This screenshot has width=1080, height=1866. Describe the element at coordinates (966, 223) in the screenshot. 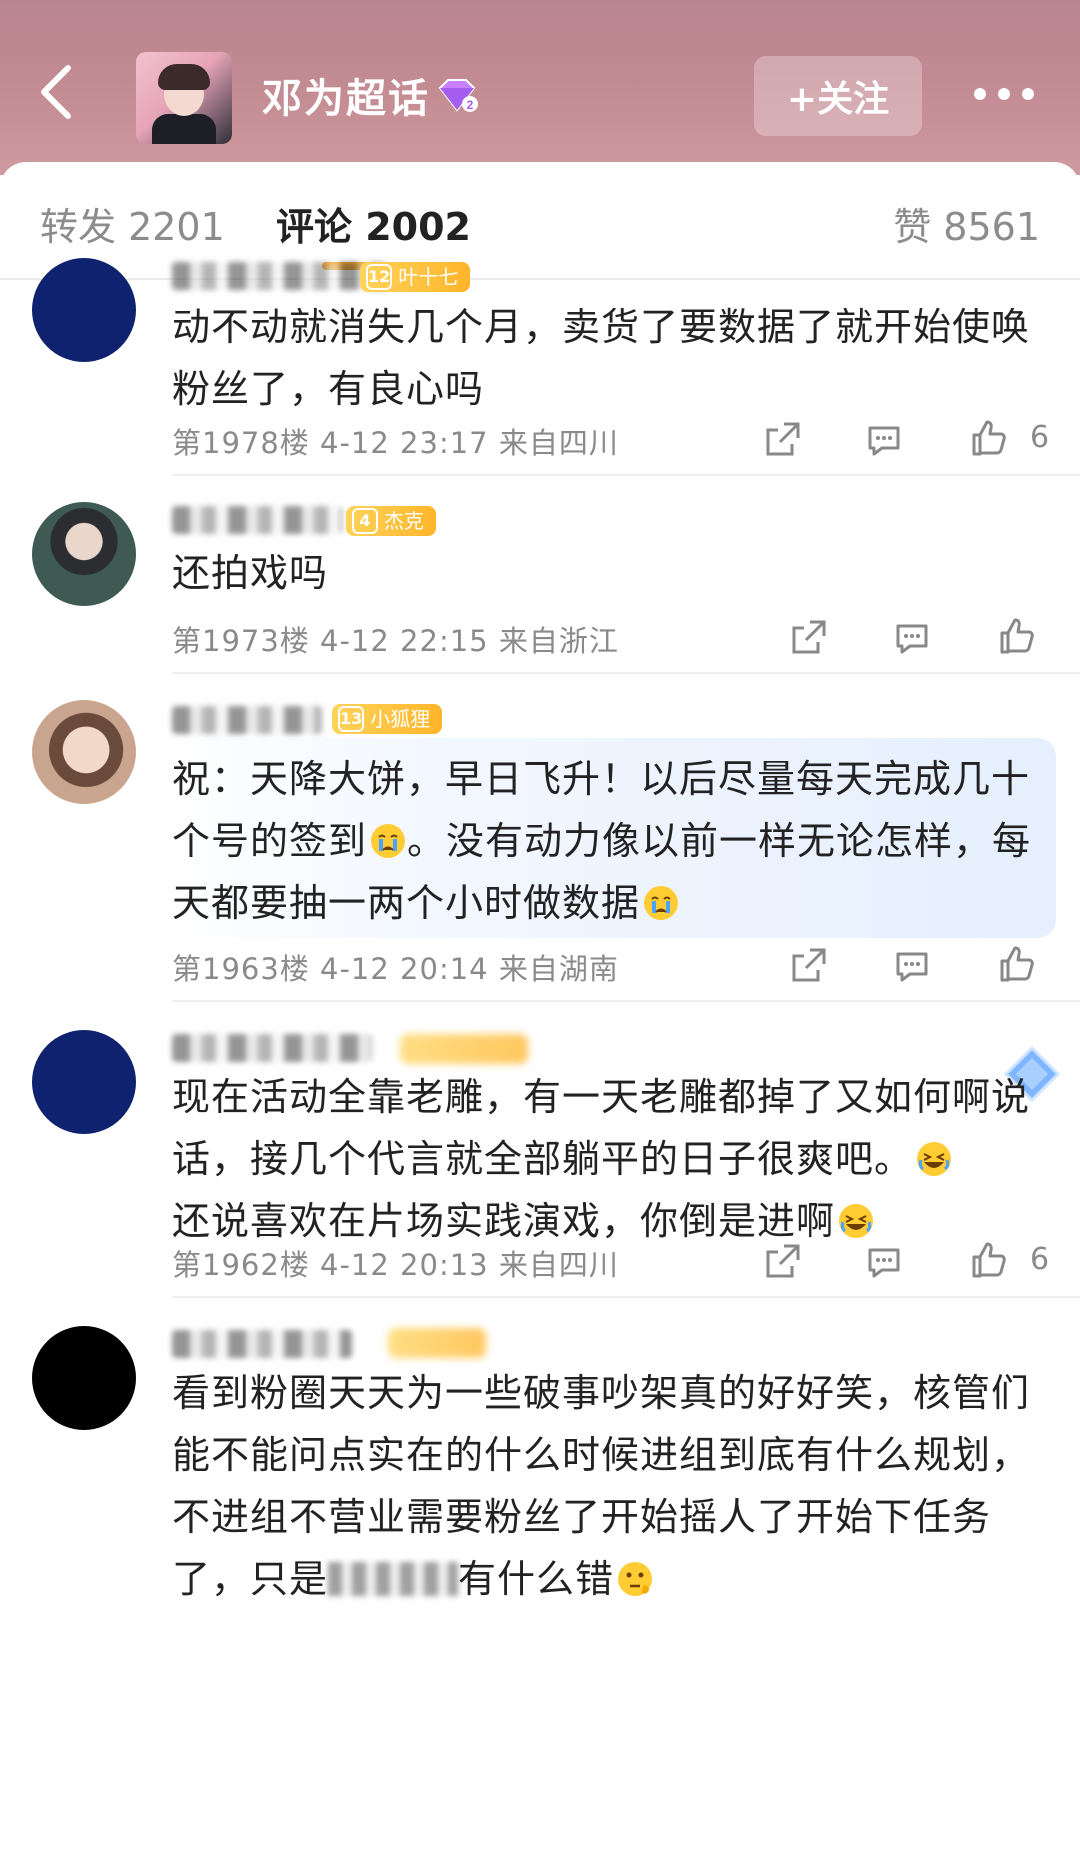

I see `tab-likes: 赞 8561` at that location.